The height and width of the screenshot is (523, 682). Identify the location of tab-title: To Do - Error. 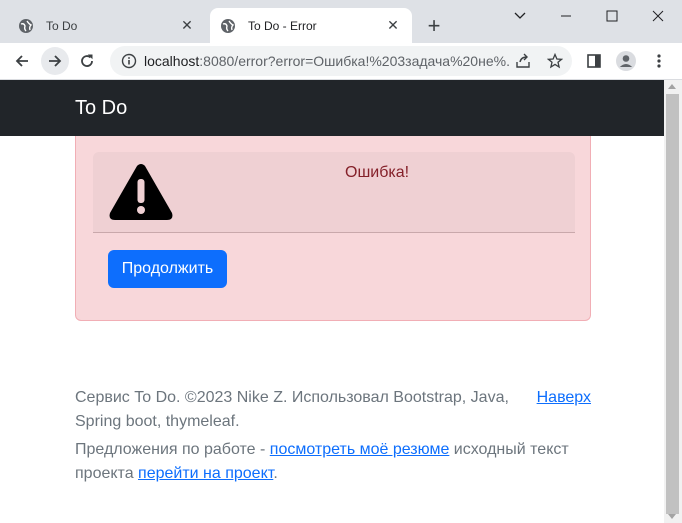
(282, 25).